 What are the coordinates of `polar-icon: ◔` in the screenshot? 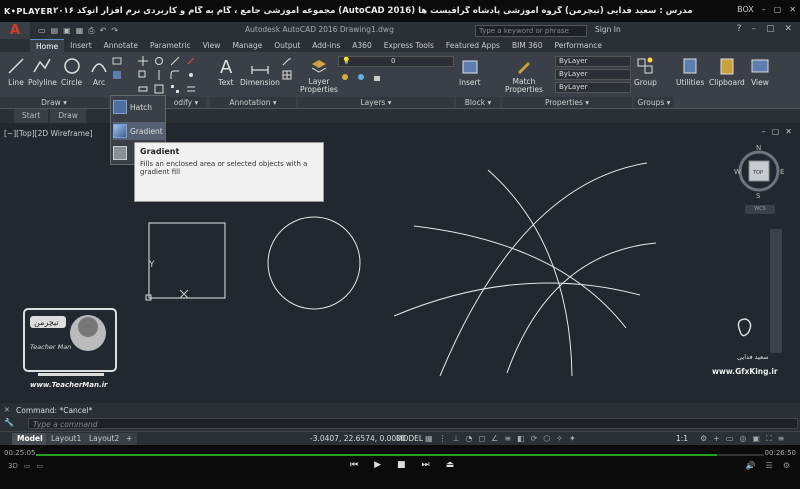 It's located at (469, 438).